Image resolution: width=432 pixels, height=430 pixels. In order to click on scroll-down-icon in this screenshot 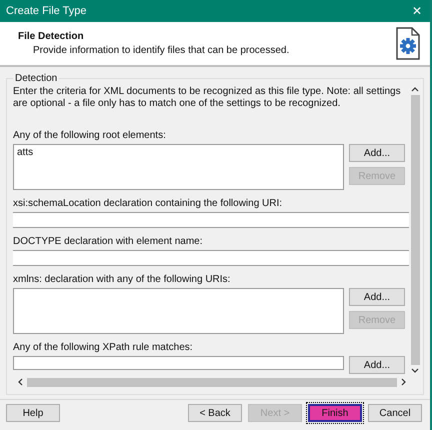, I will do `click(415, 371)`.